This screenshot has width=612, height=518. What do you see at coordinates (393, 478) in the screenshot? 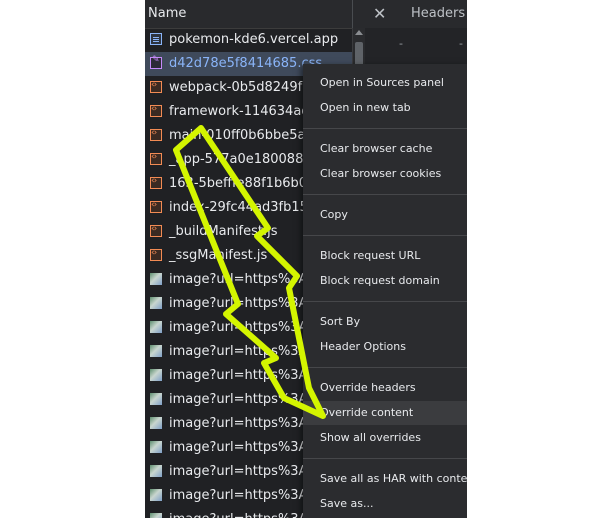
I see `menu-item-label: Save all as HAR with content` at bounding box center [393, 478].